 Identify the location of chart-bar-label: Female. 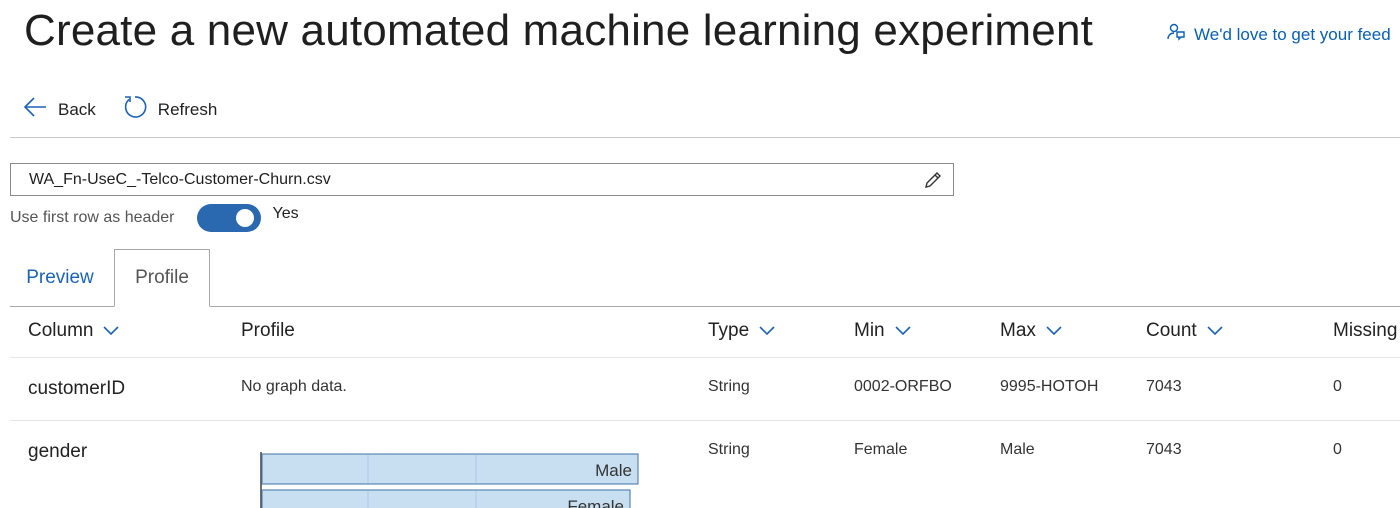
(595, 502).